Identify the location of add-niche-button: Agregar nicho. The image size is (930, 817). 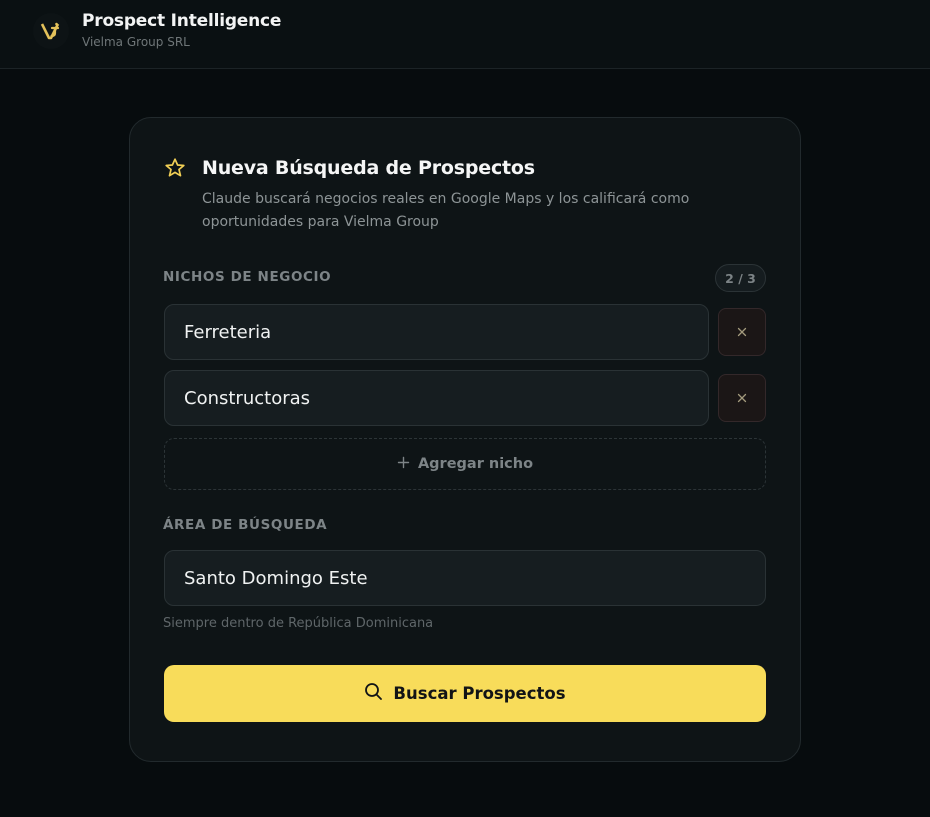
(465, 464).